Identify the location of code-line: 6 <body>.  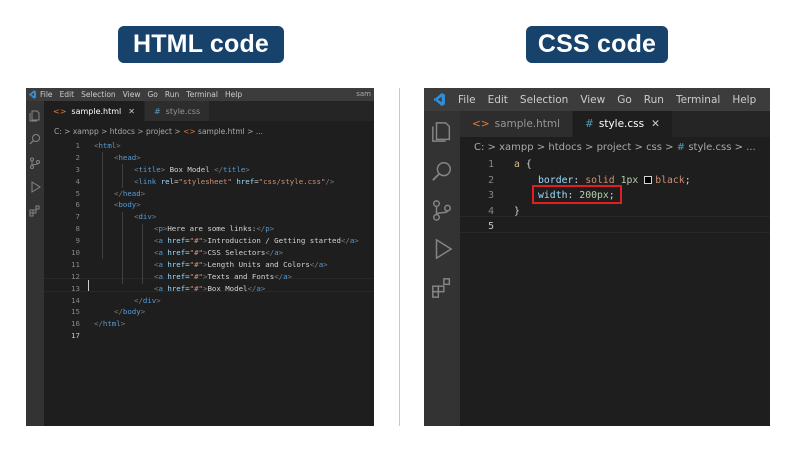
(209, 205).